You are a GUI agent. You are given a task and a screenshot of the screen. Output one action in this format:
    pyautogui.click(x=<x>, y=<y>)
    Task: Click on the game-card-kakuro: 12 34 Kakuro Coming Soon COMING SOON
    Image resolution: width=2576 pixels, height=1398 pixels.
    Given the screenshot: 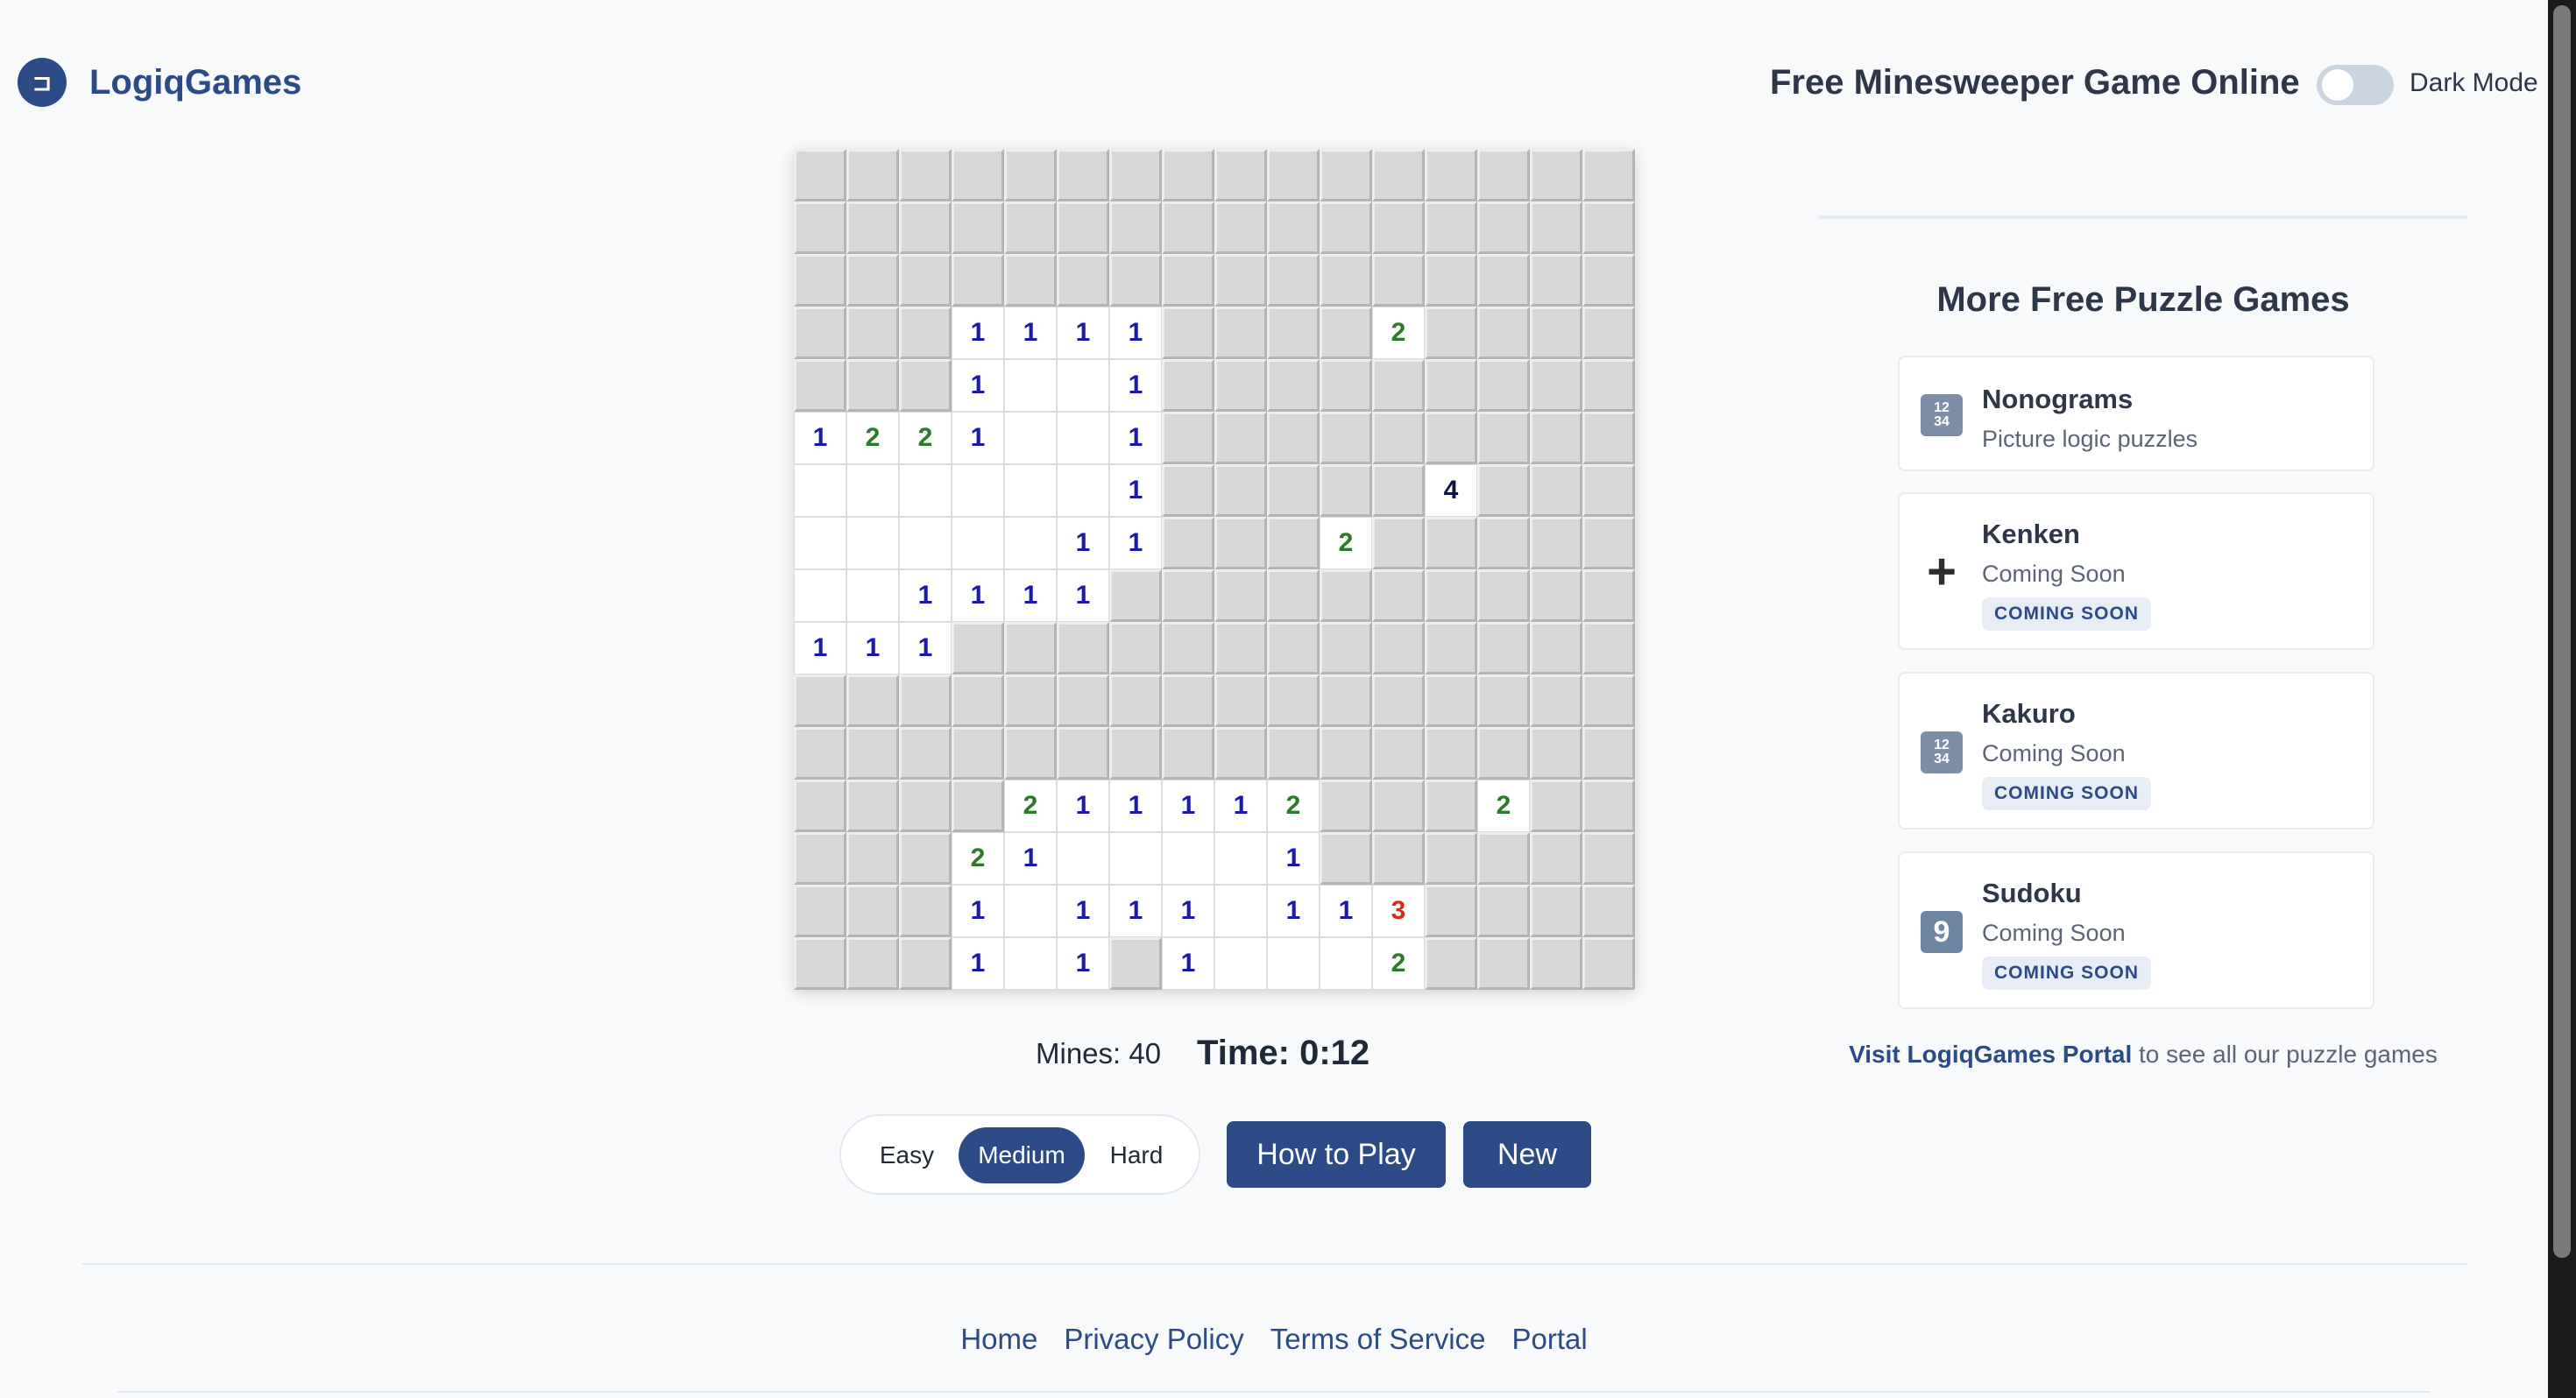 What is the action you would take?
    pyautogui.click(x=2136, y=751)
    